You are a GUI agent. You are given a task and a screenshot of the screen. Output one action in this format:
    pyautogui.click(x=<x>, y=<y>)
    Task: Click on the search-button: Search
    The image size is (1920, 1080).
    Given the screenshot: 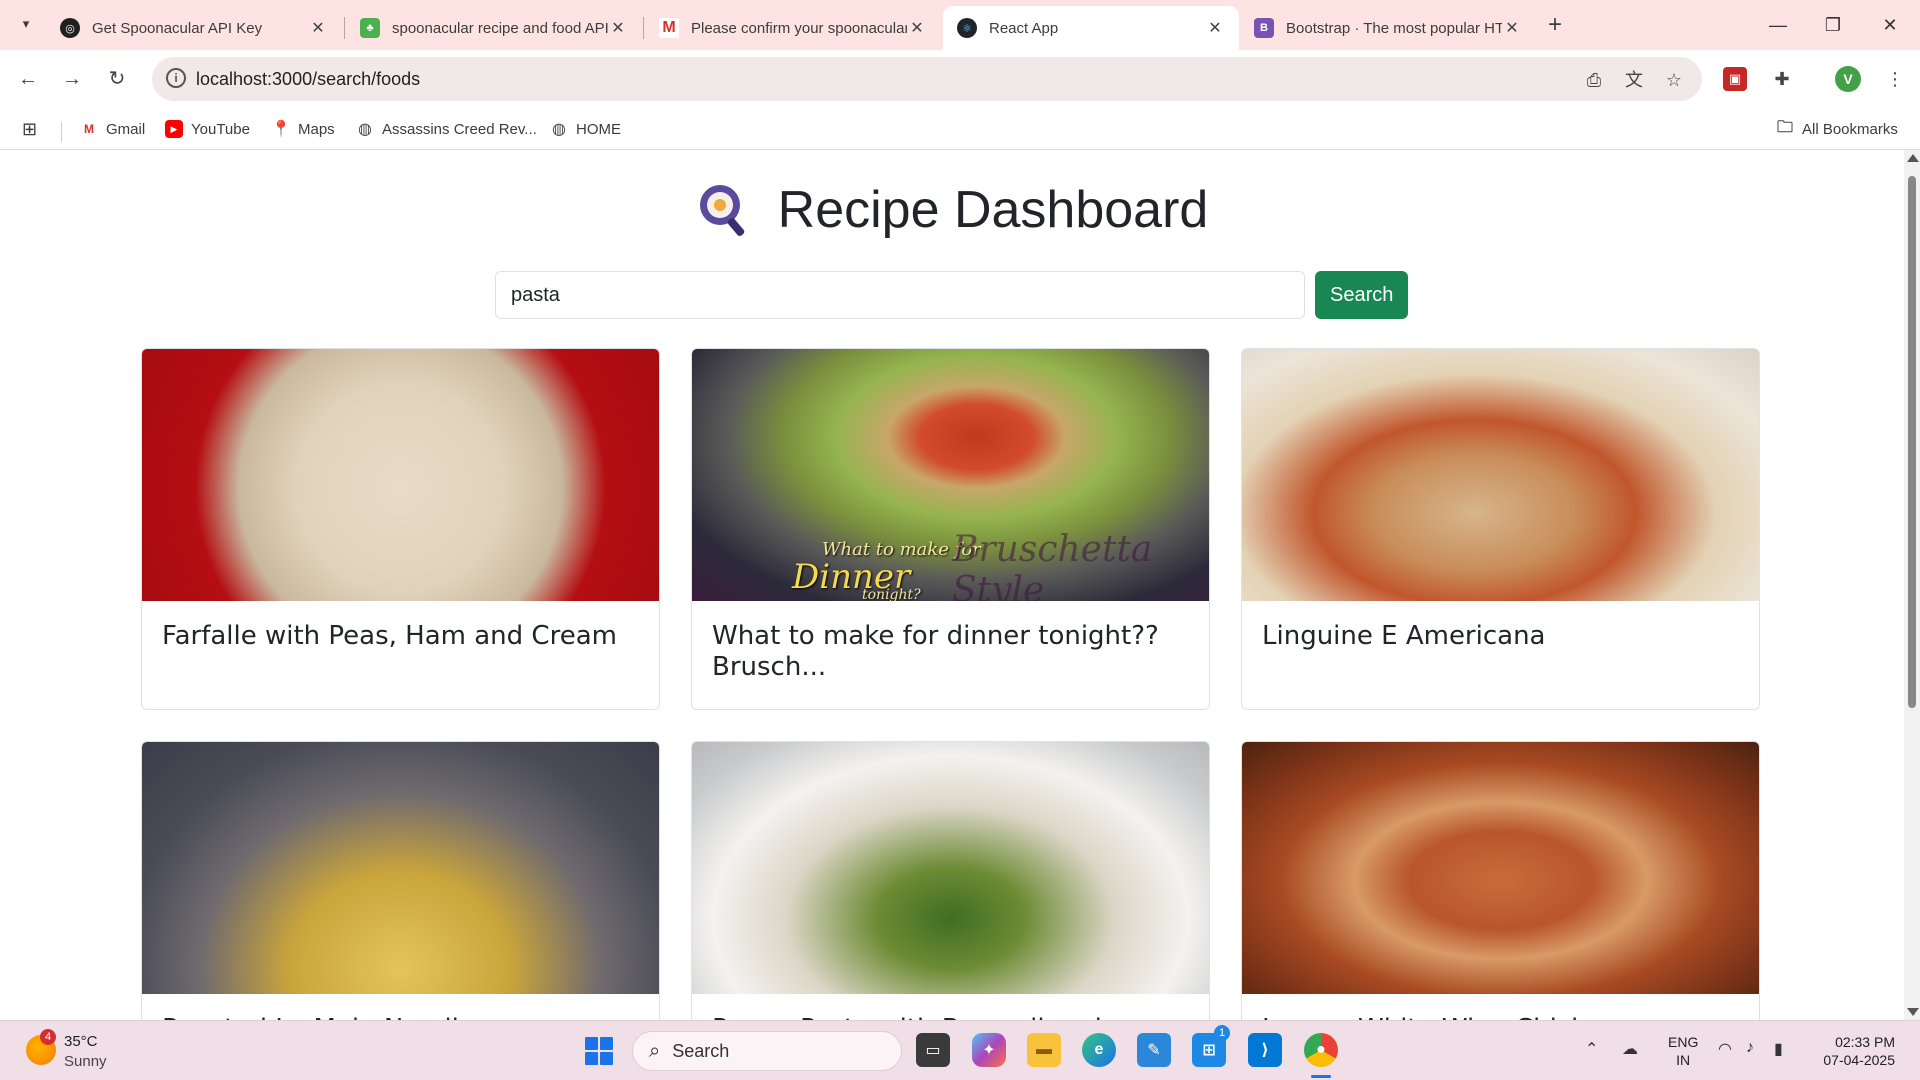 What is the action you would take?
    pyautogui.click(x=1362, y=295)
    